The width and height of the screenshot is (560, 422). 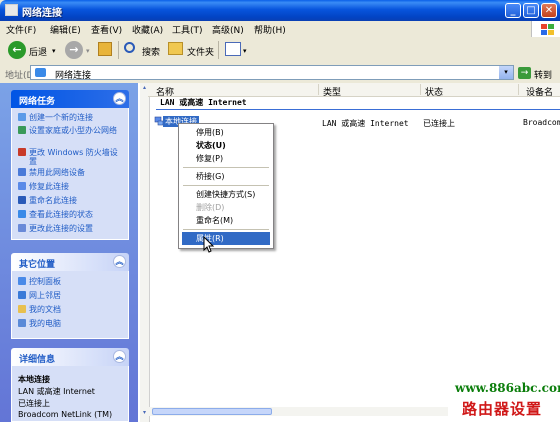 I want to click on column-type: 类型, so click(x=332, y=91).